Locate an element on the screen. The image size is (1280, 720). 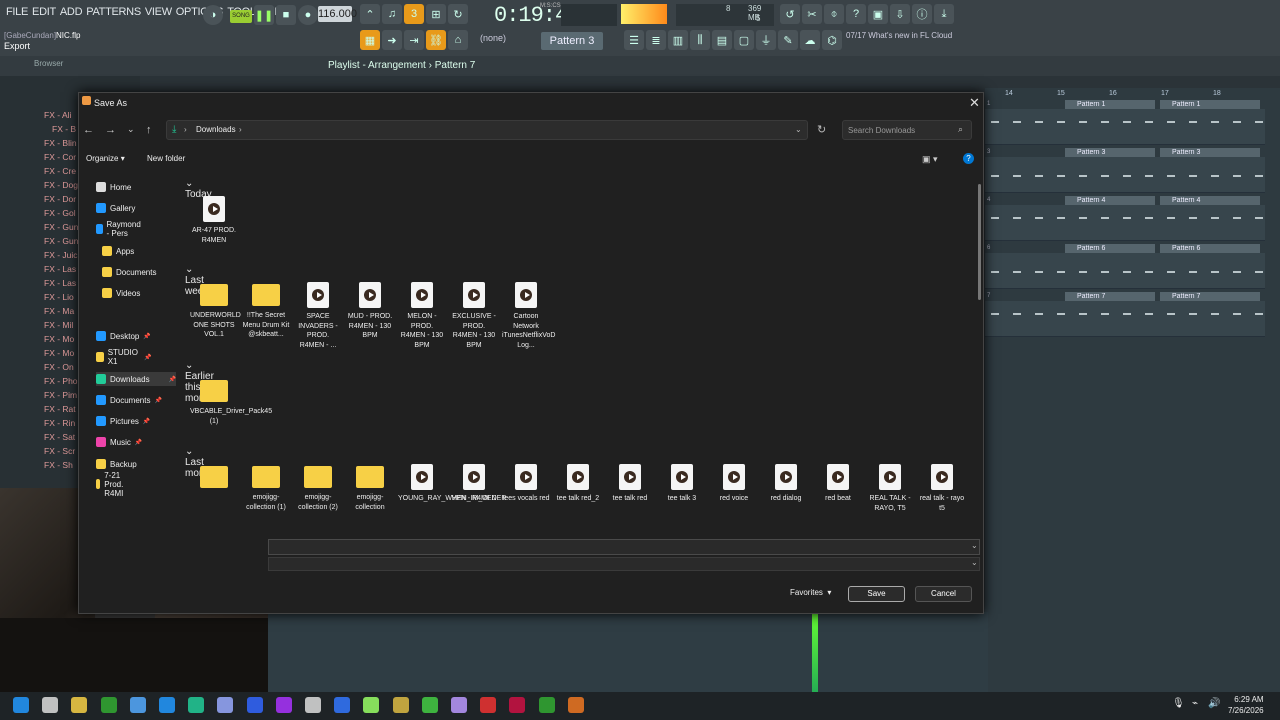
save-icon: ▣ is located at coordinates (878, 14).